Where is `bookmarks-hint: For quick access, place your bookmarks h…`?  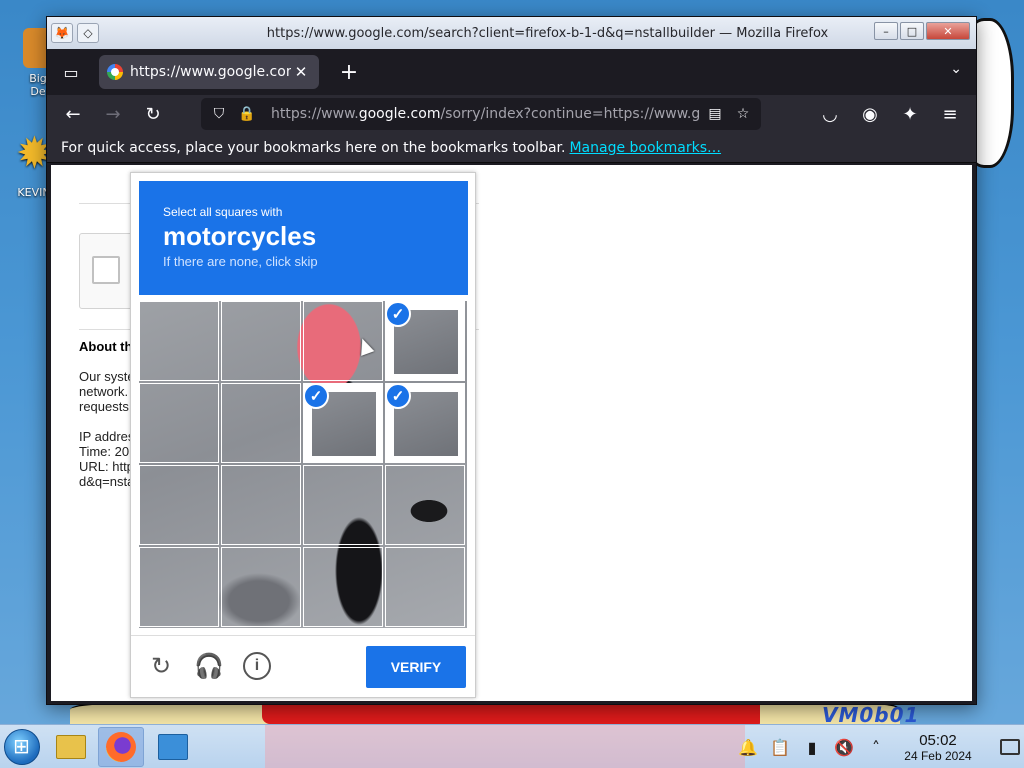
bookmarks-hint: For quick access, place your bookmarks h… is located at coordinates (313, 147).